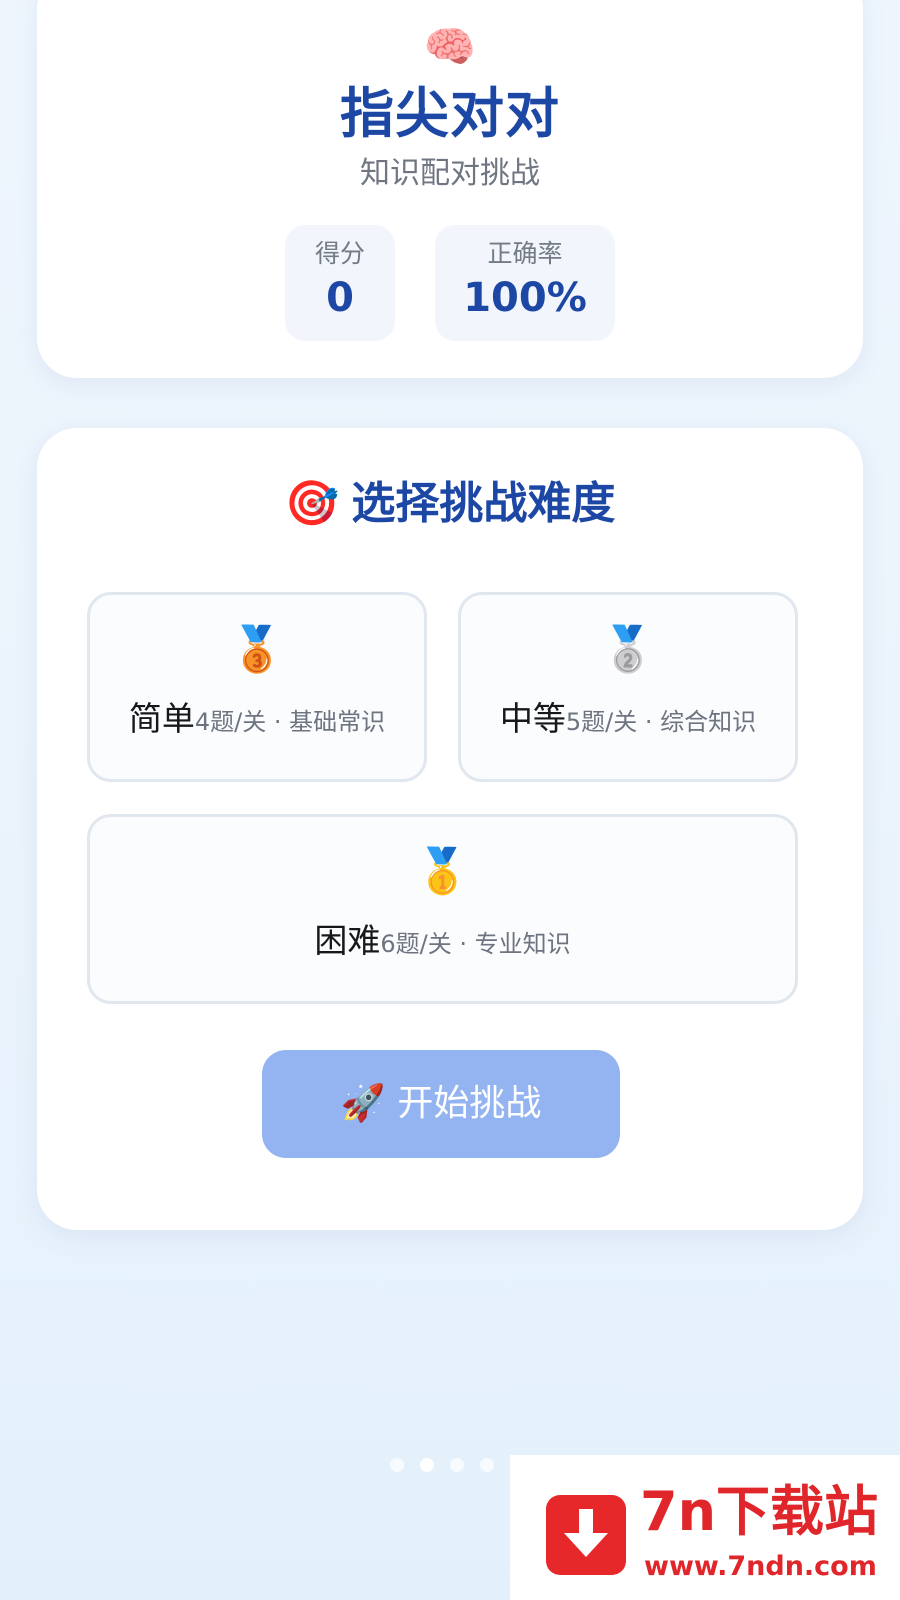 This screenshot has height=1600, width=900. I want to click on difficulty-option-medium: 🥈 中等5题/关 · 综合知识, so click(628, 687).